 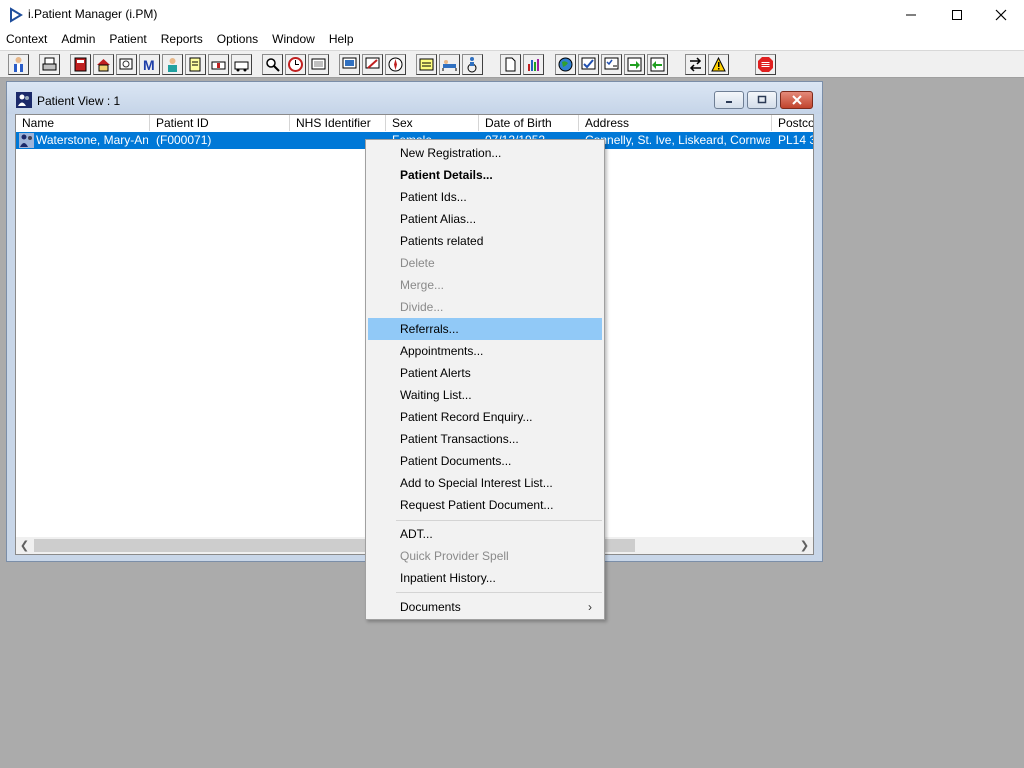 I want to click on menu-item-delete: Delete, so click(x=417, y=263).